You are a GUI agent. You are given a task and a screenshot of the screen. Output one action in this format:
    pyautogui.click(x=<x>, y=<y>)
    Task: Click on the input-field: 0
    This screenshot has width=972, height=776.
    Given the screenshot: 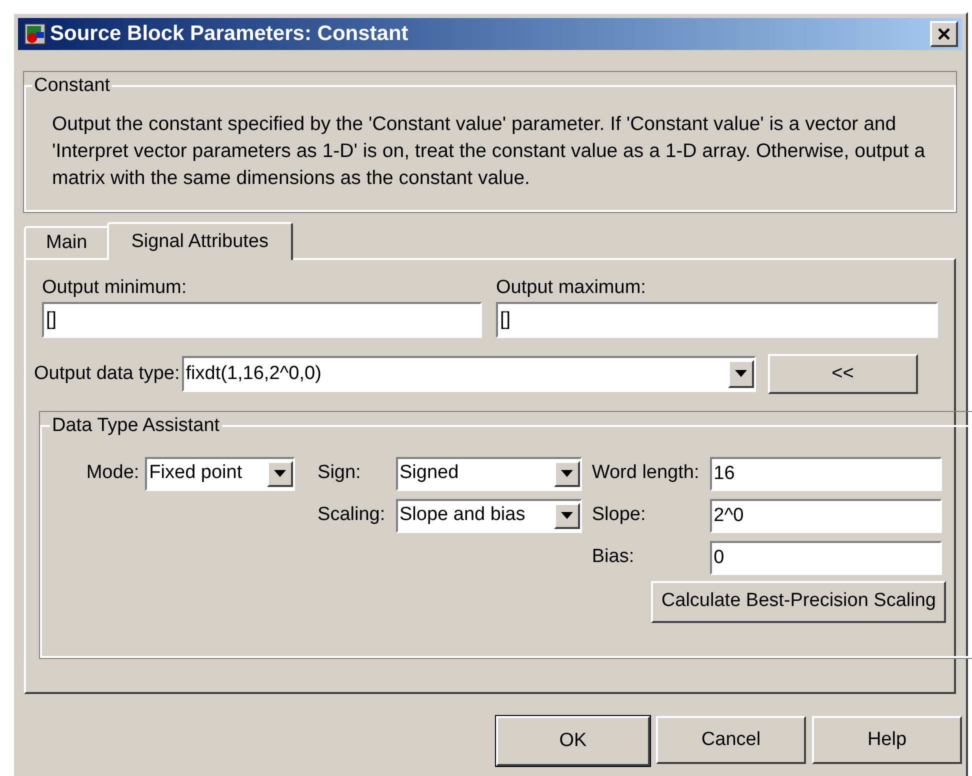 What is the action you would take?
    pyautogui.click(x=826, y=557)
    